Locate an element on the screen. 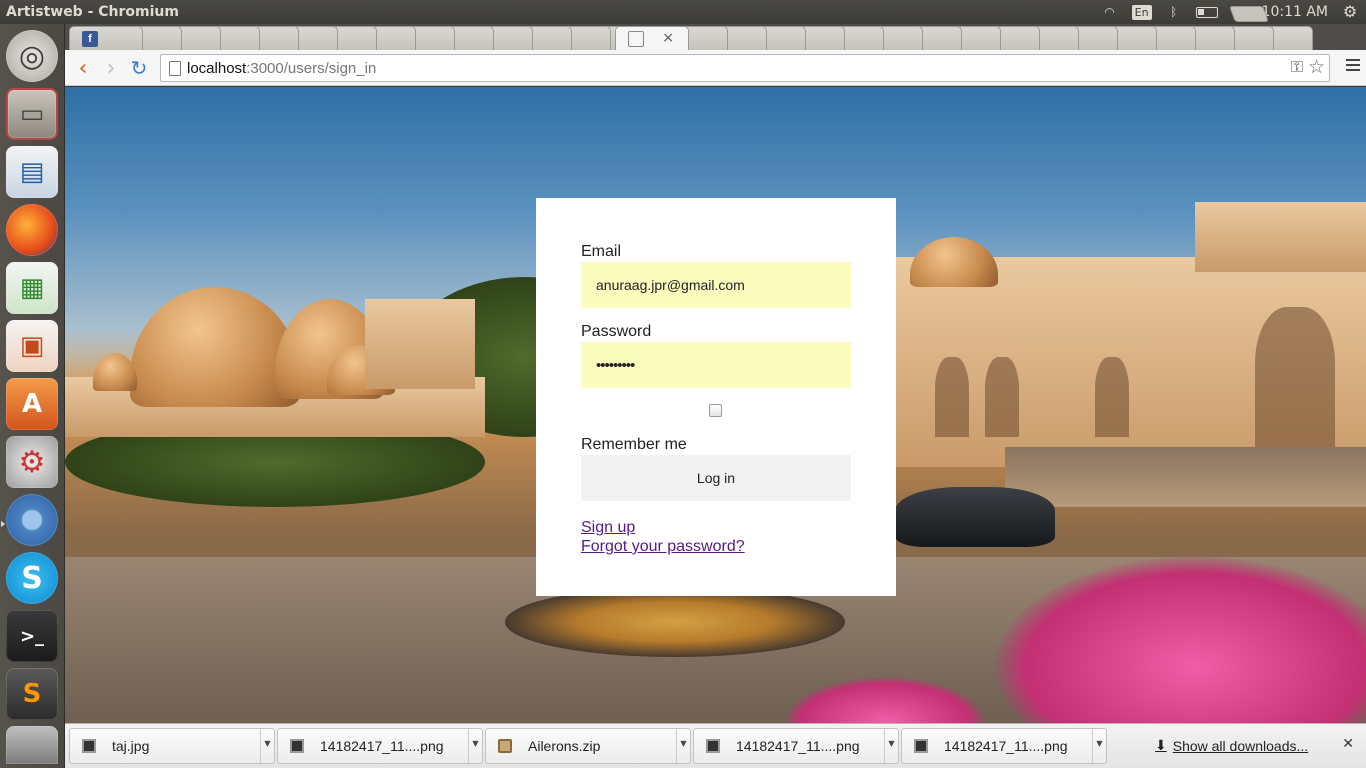 The width and height of the screenshot is (1366, 768). palace-tower is located at coordinates (420, 344).